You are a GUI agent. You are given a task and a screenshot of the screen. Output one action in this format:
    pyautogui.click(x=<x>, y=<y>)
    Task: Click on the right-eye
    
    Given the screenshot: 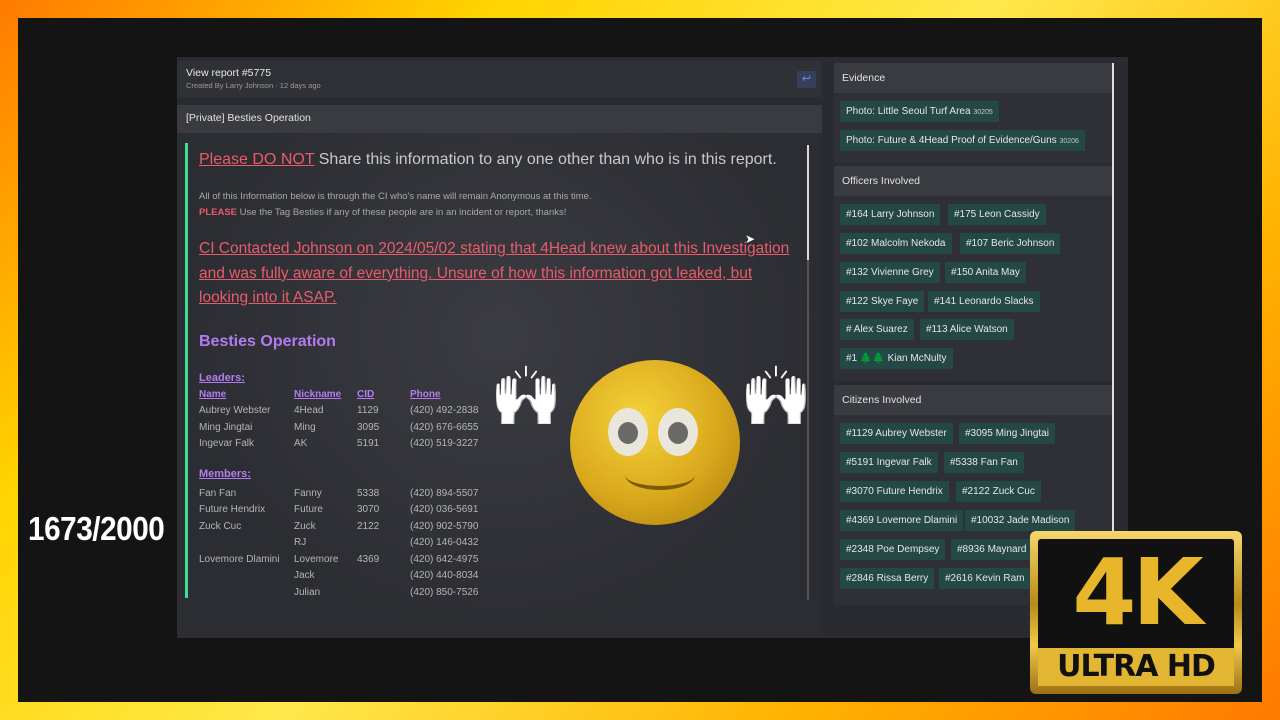 What is the action you would take?
    pyautogui.click(x=678, y=432)
    